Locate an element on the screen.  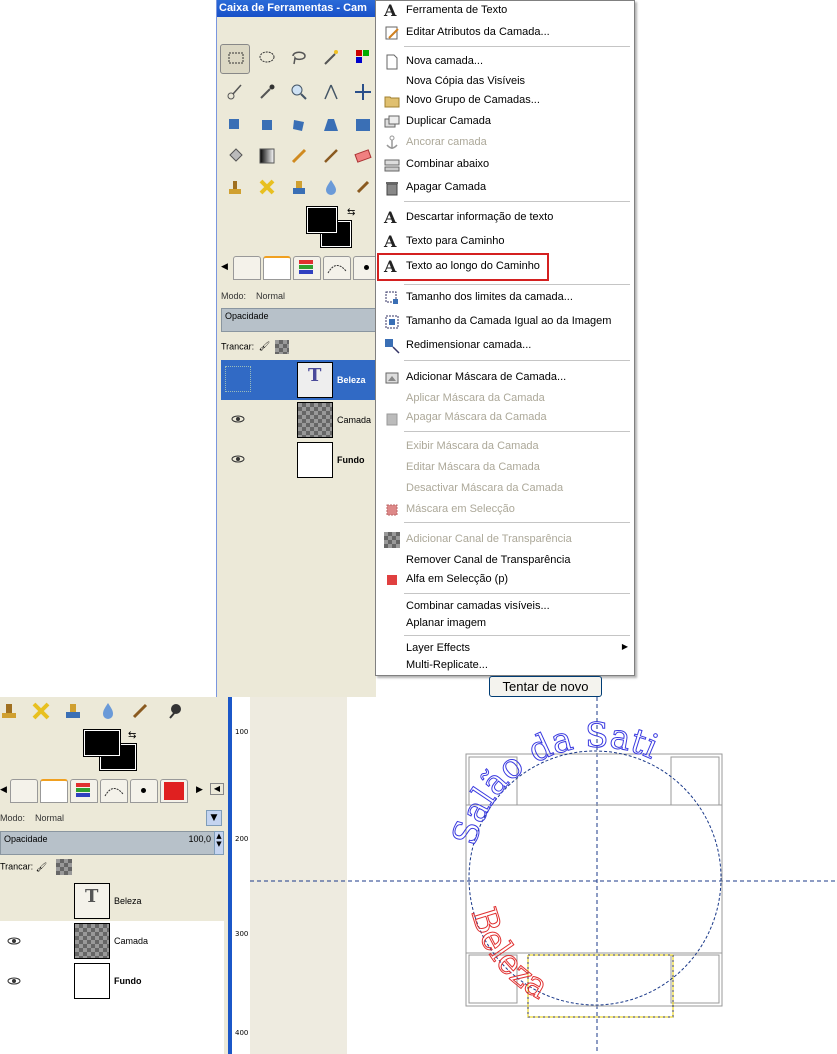
align-tool is located at coordinates (235, 127).